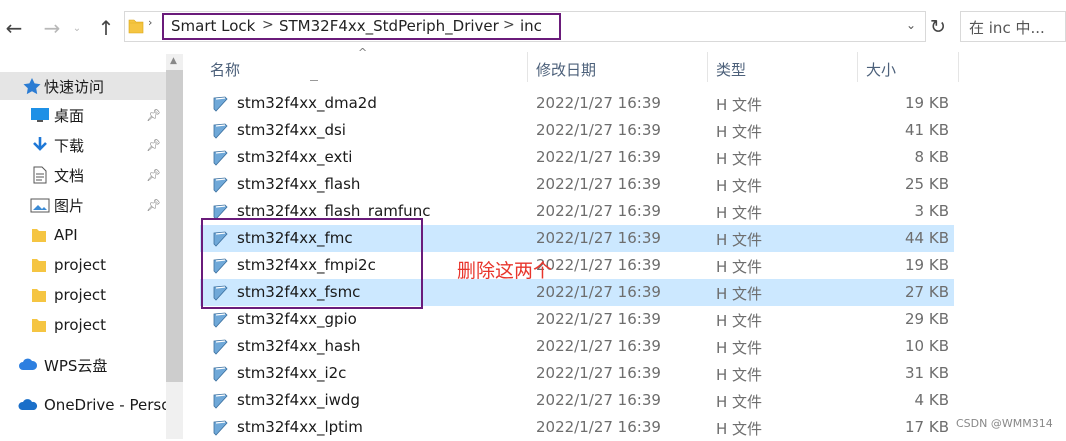 The image size is (1066, 441). I want to click on nav-item-label: 快速访问, so click(74, 86).